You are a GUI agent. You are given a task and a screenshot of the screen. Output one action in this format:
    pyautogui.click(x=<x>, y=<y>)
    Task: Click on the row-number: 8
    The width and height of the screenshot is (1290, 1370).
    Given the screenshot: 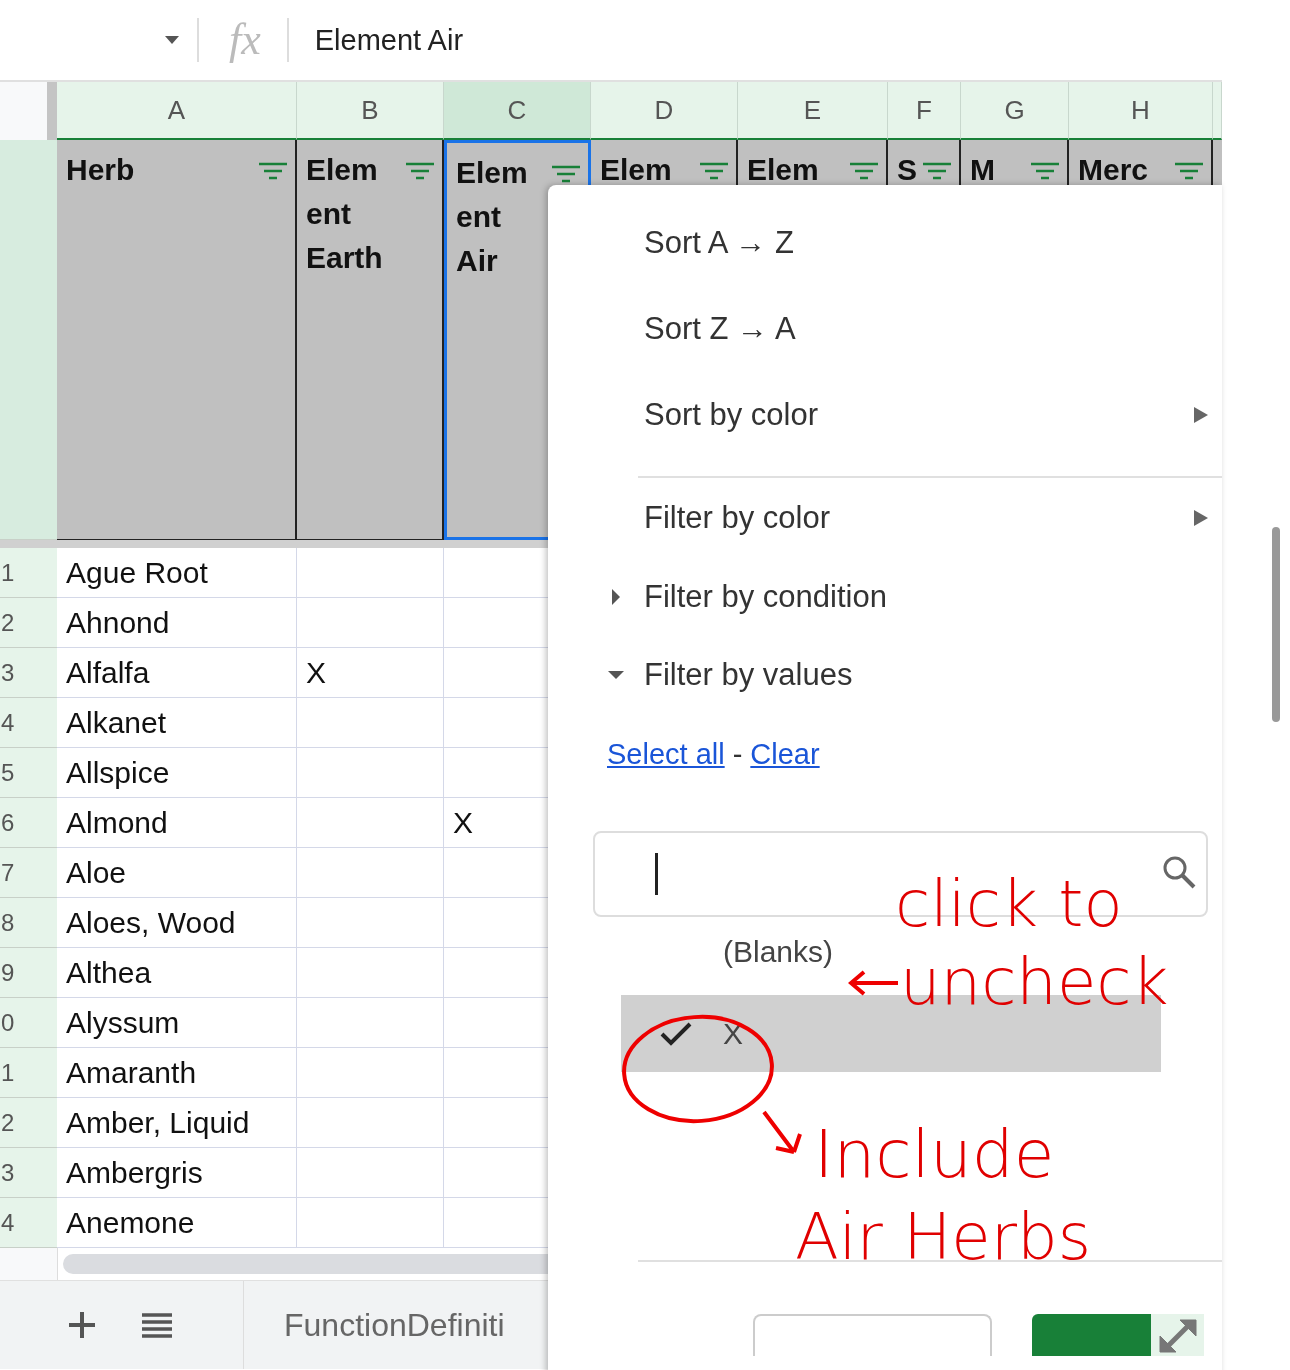 What is the action you would take?
    pyautogui.click(x=28, y=923)
    